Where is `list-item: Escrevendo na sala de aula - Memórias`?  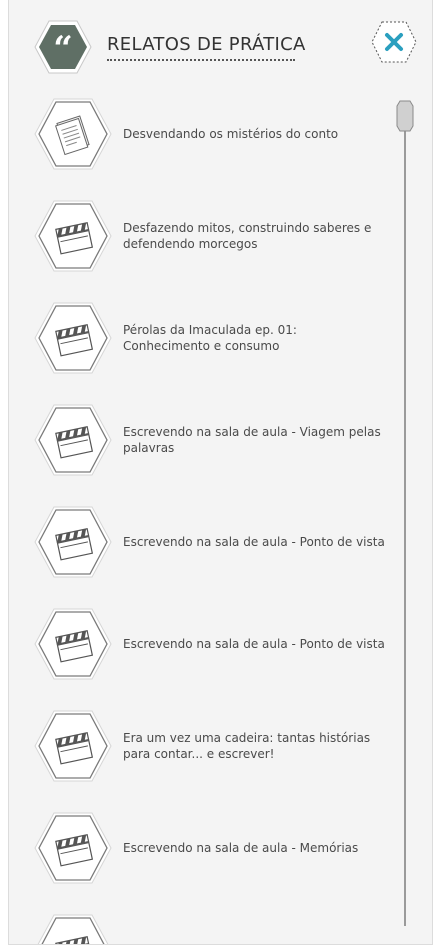
list-item: Escrevendo na sala de aula - Memórias is located at coordinates (199, 850).